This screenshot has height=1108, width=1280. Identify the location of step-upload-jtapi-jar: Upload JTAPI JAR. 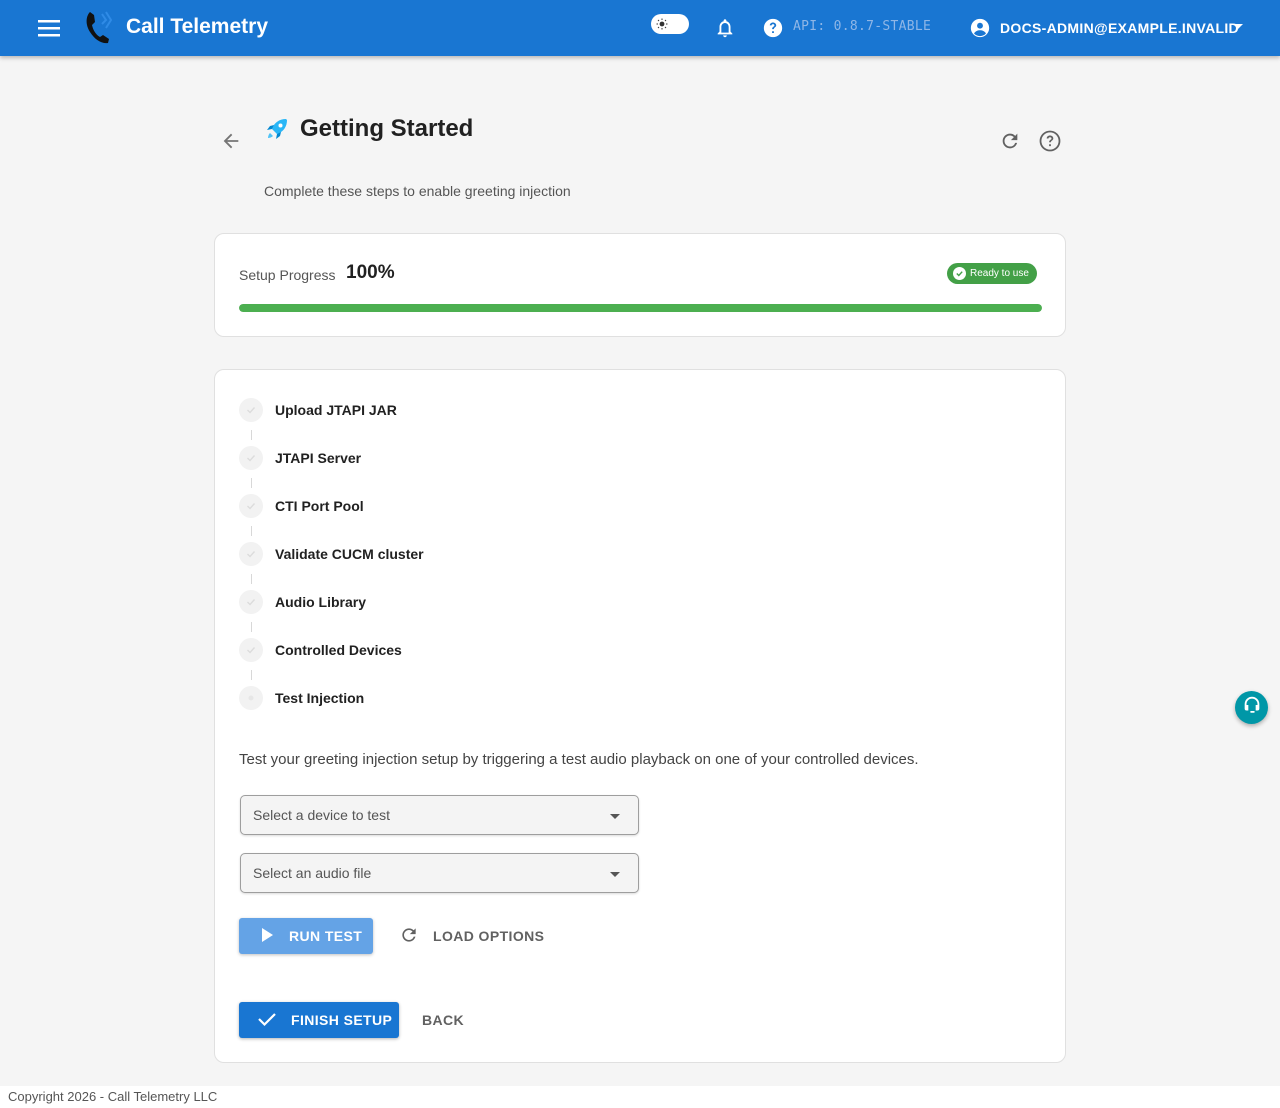
(318, 410).